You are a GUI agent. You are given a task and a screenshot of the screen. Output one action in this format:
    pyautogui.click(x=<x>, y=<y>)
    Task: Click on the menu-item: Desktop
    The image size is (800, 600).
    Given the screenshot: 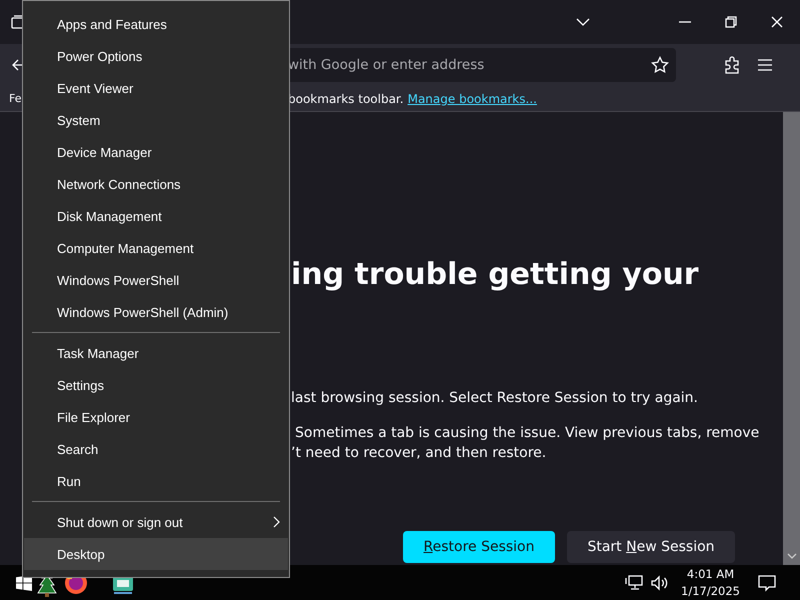 What is the action you would take?
    pyautogui.click(x=156, y=554)
    